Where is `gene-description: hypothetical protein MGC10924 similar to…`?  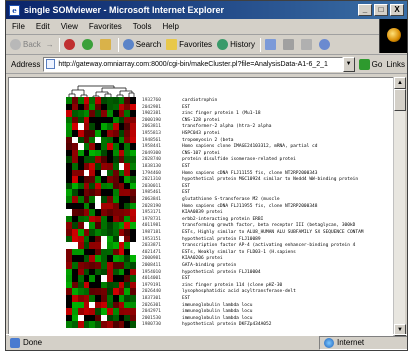 gene-description: hypothetical protein MGC10924 similar to… is located at coordinates (270, 180).